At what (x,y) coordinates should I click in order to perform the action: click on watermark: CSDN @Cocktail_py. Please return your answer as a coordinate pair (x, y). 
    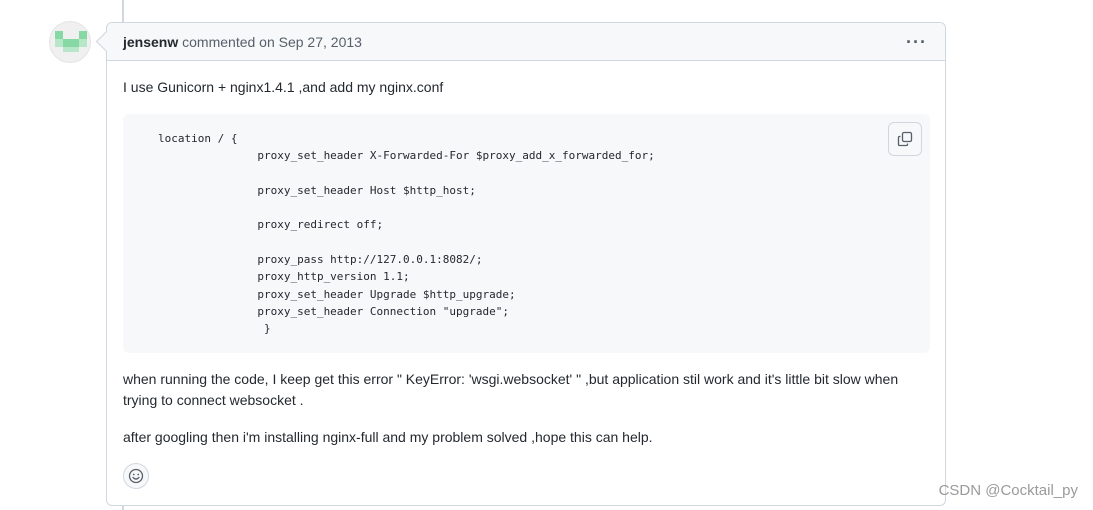
    Looking at the image, I should click on (1008, 490).